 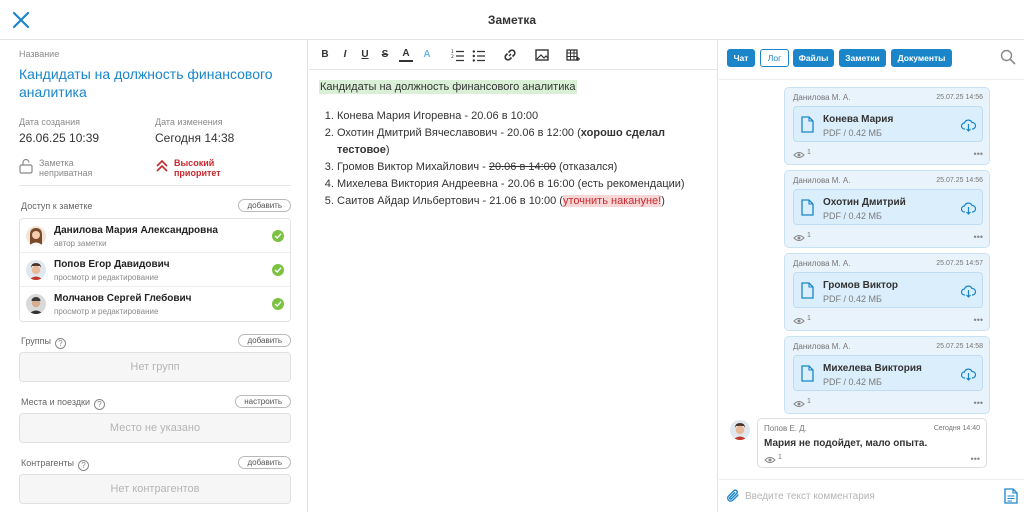 What do you see at coordinates (458, 55) in the screenshot?
I see `numbered-list-icon: 12` at bounding box center [458, 55].